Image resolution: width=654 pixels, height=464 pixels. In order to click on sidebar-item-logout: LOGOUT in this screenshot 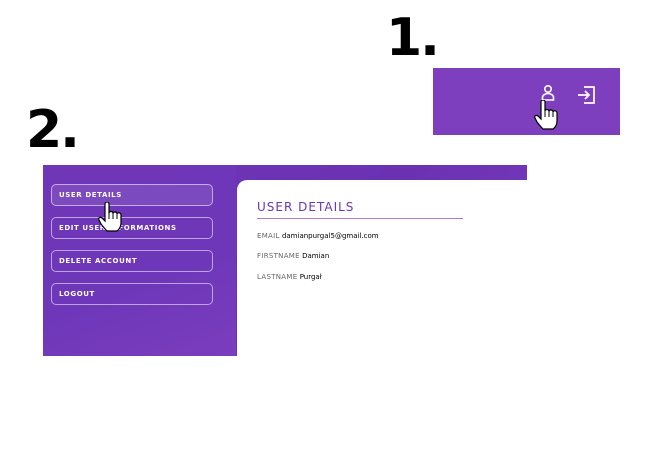, I will do `click(132, 294)`.